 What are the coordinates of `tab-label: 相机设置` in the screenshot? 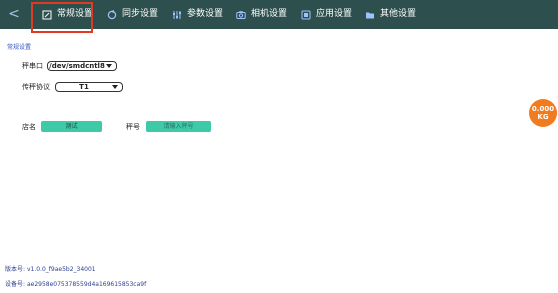 It's located at (269, 14).